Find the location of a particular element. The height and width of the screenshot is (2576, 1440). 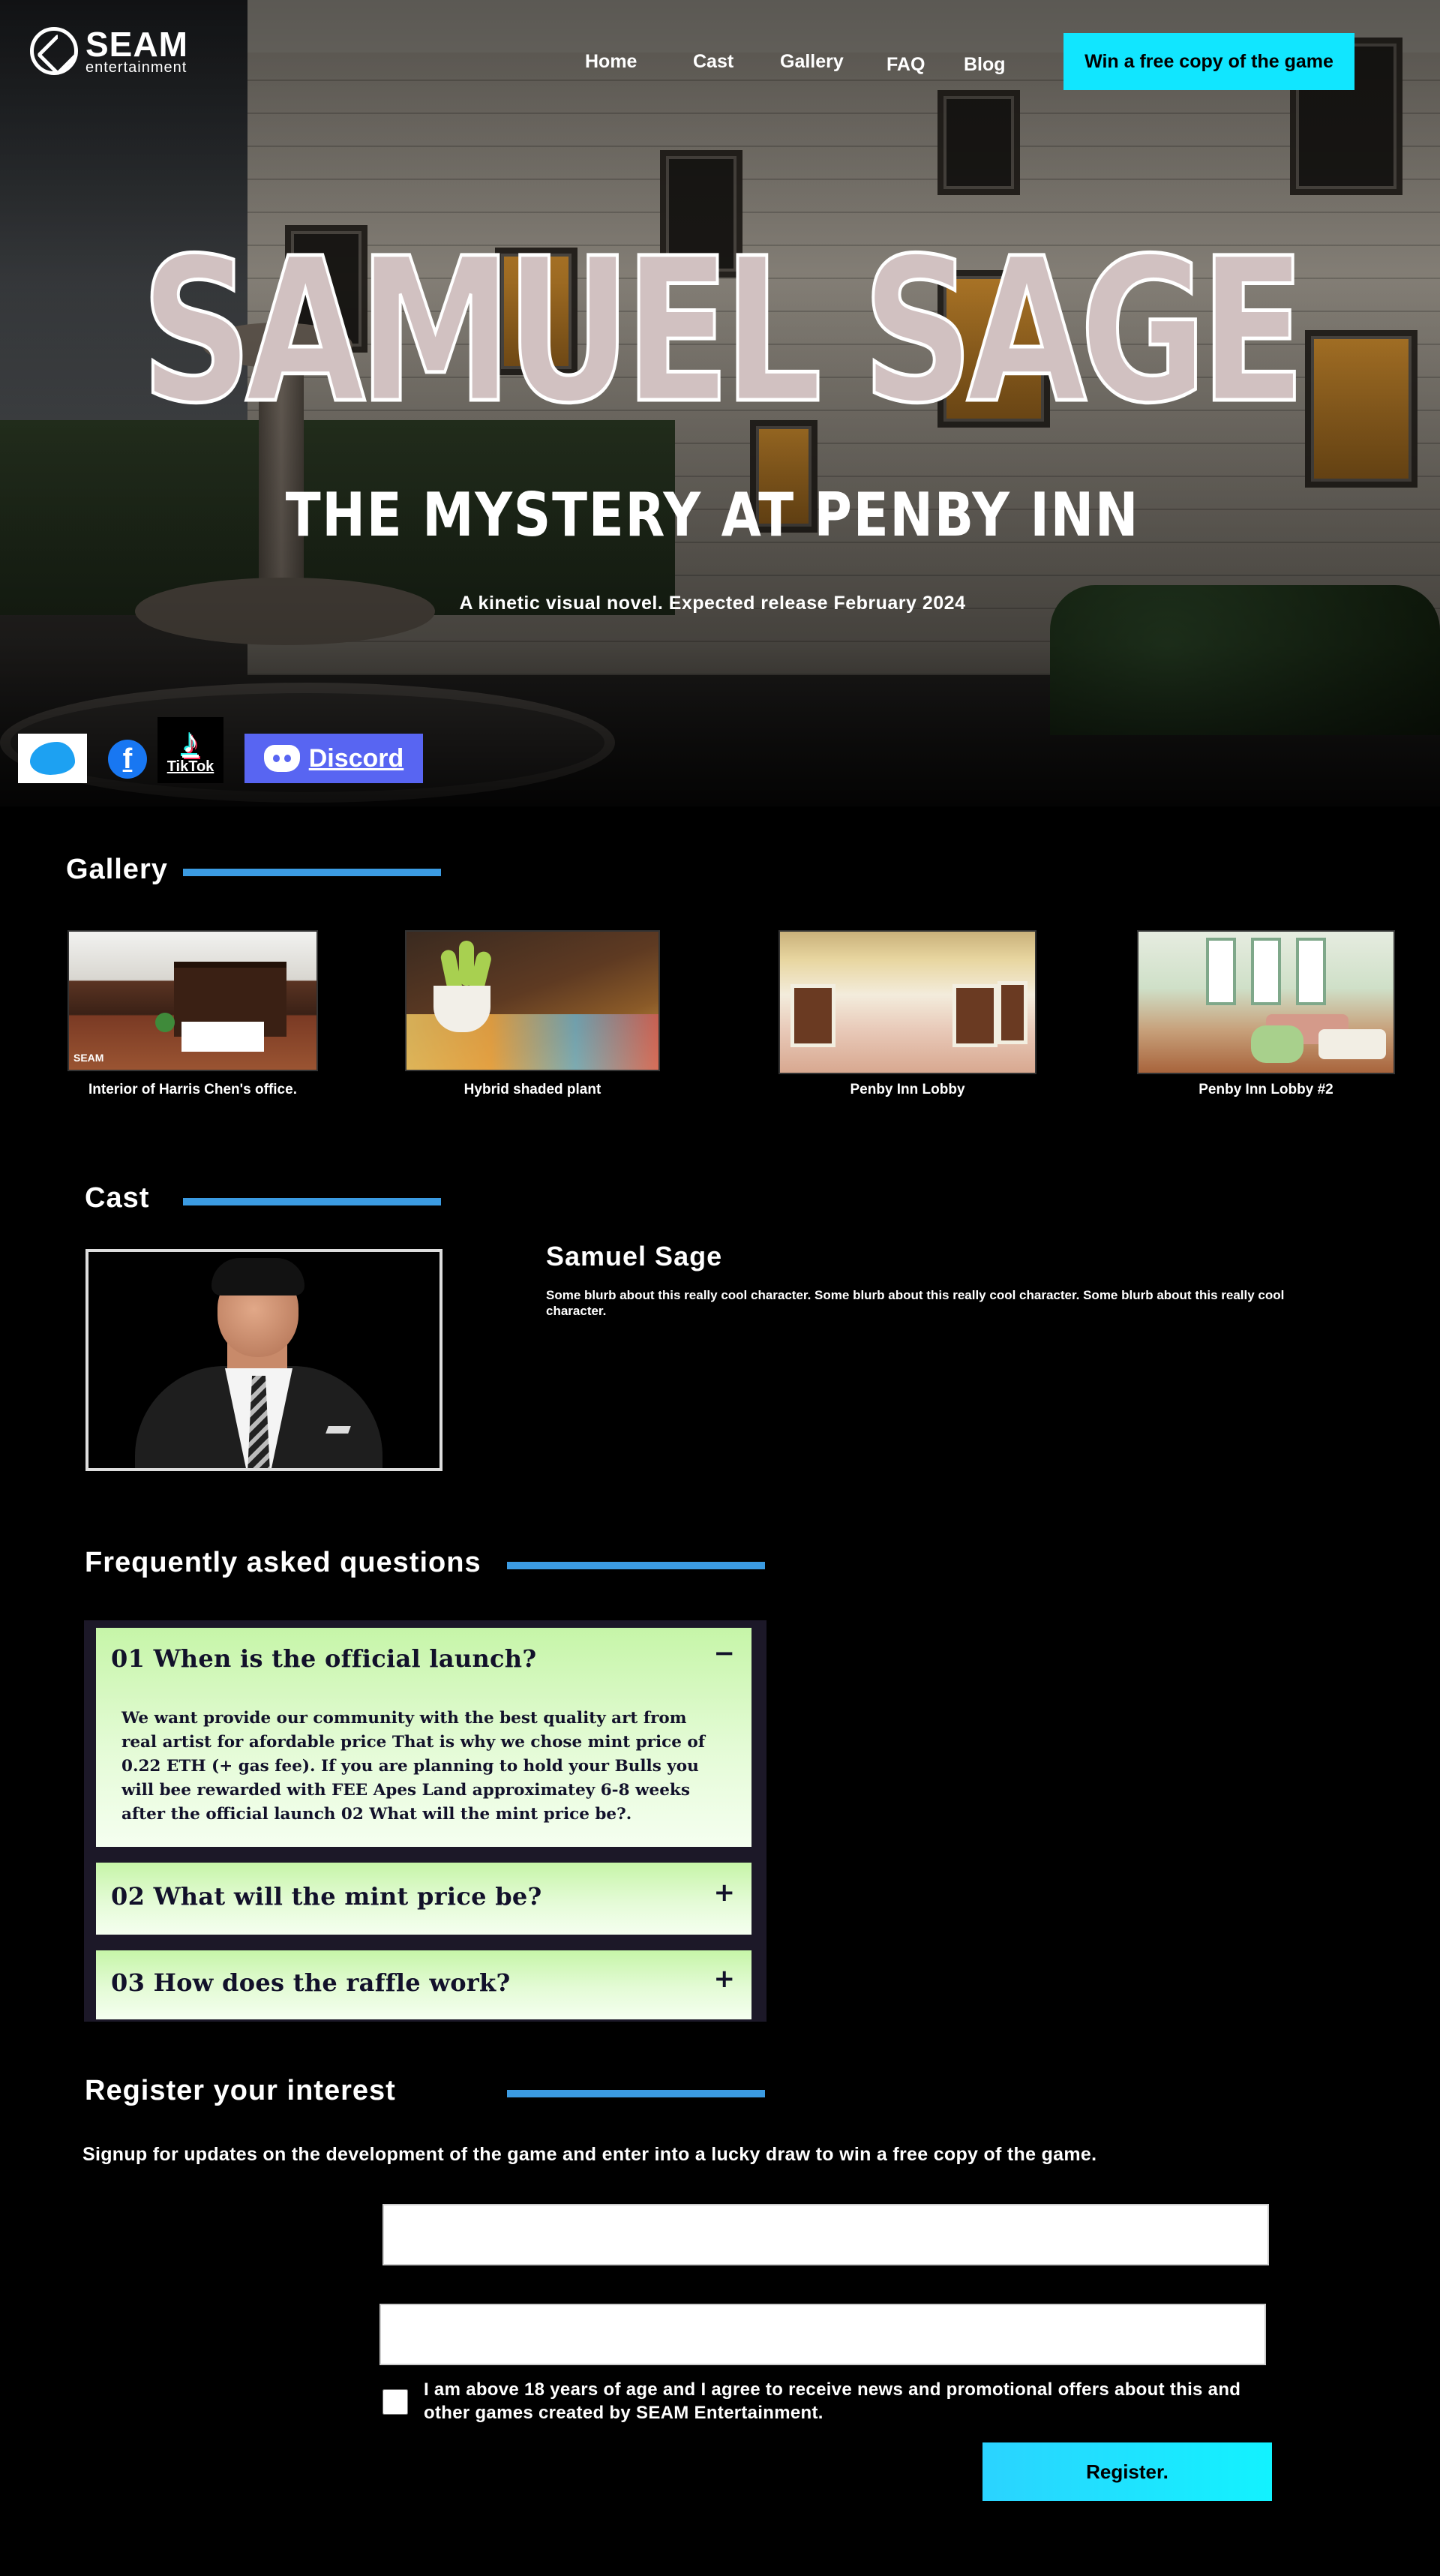

consent-checkbox is located at coordinates (395, 2402).